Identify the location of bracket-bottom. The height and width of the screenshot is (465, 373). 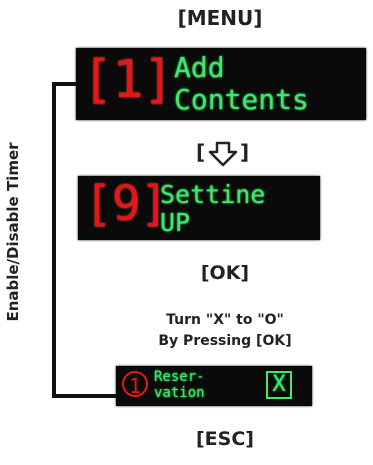
(85, 396).